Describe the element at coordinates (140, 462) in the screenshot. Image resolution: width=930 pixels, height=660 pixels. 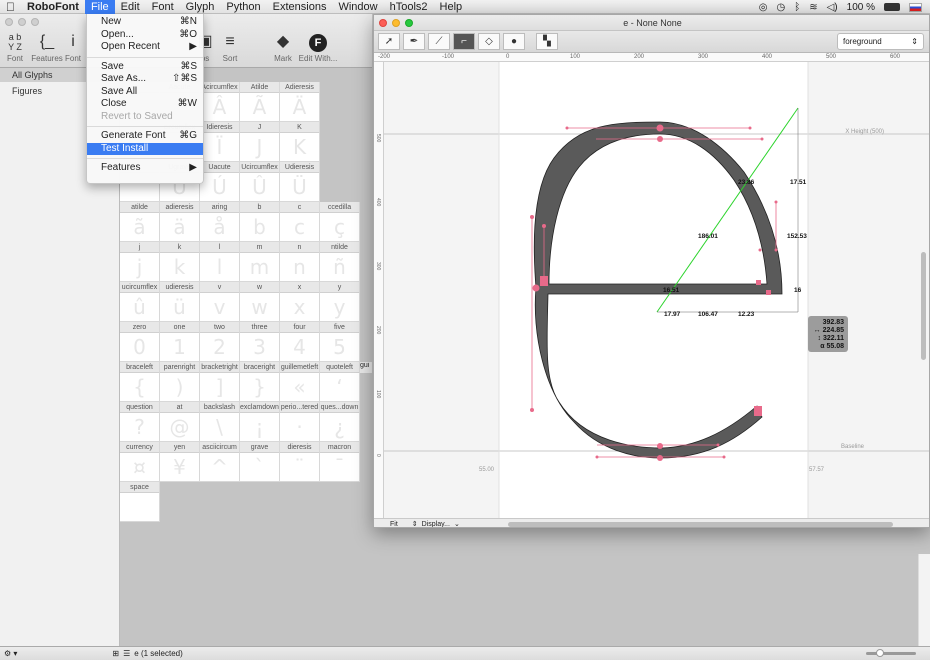
I see `glyph-cell: currency ¤` at that location.